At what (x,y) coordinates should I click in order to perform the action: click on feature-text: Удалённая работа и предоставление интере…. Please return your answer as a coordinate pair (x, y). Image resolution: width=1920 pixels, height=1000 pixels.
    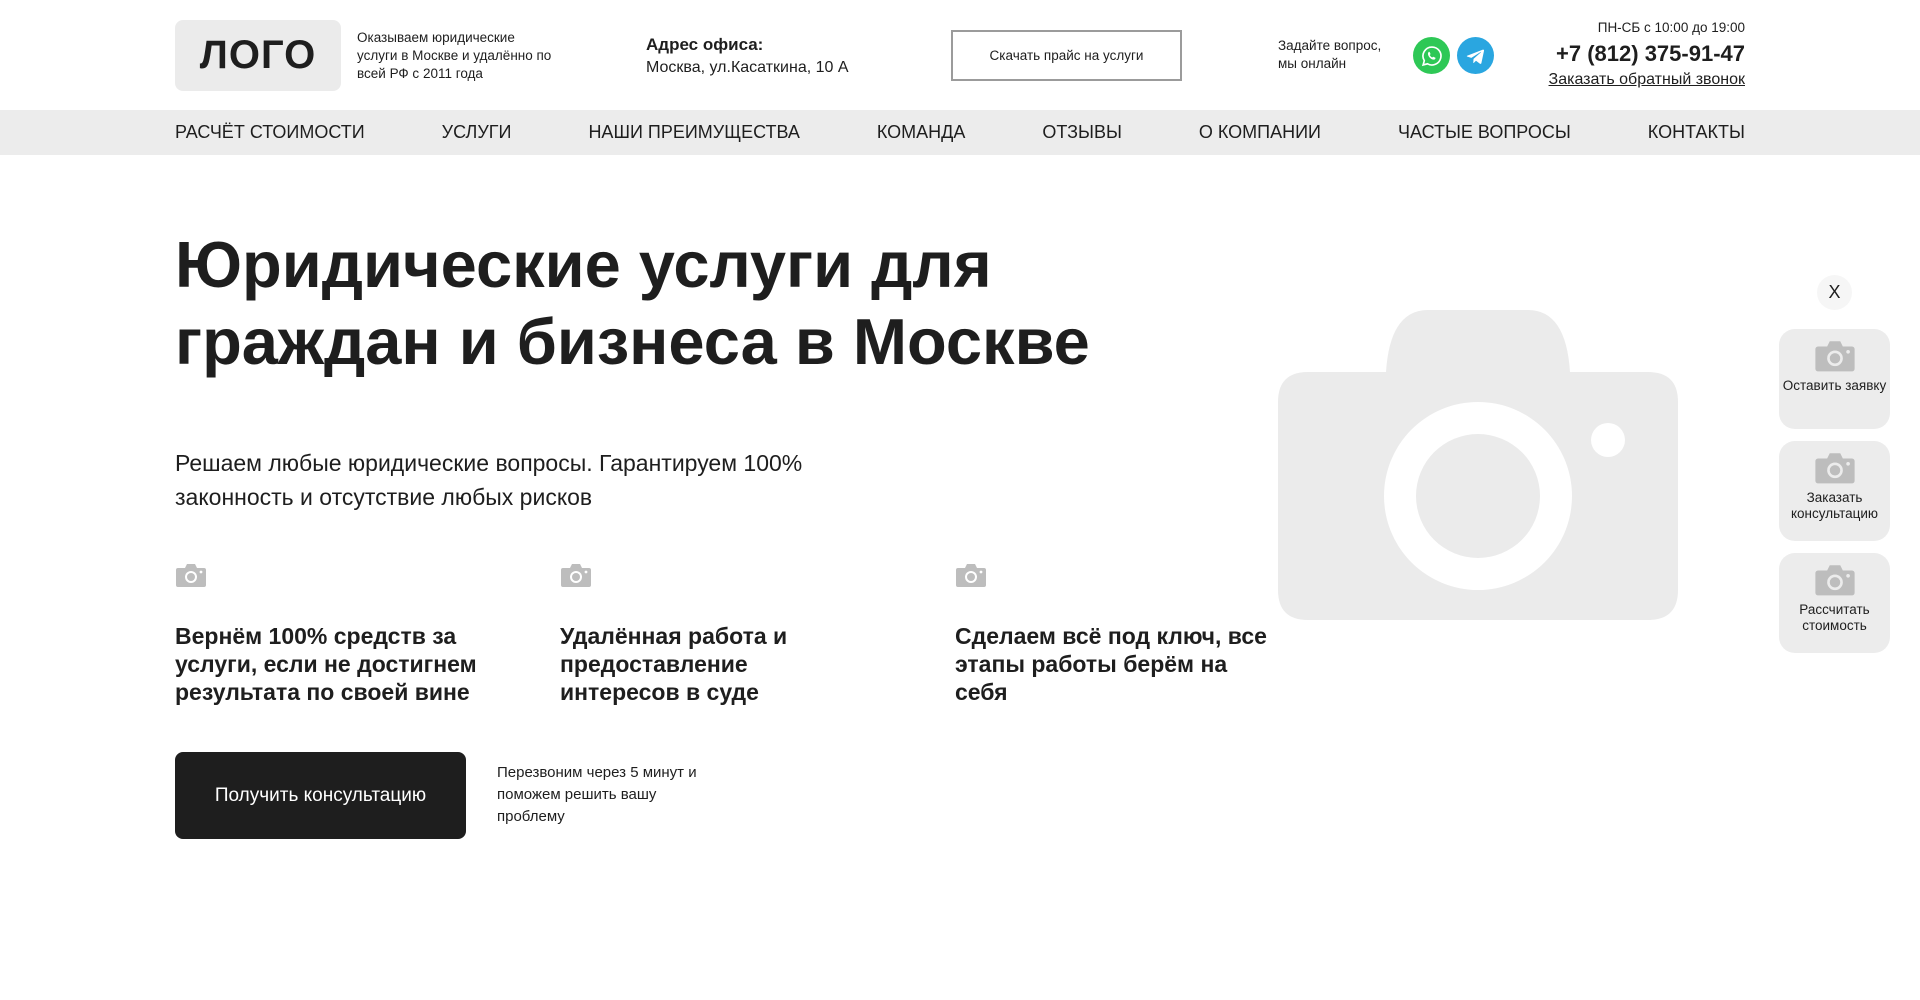
    Looking at the image, I should click on (674, 664).